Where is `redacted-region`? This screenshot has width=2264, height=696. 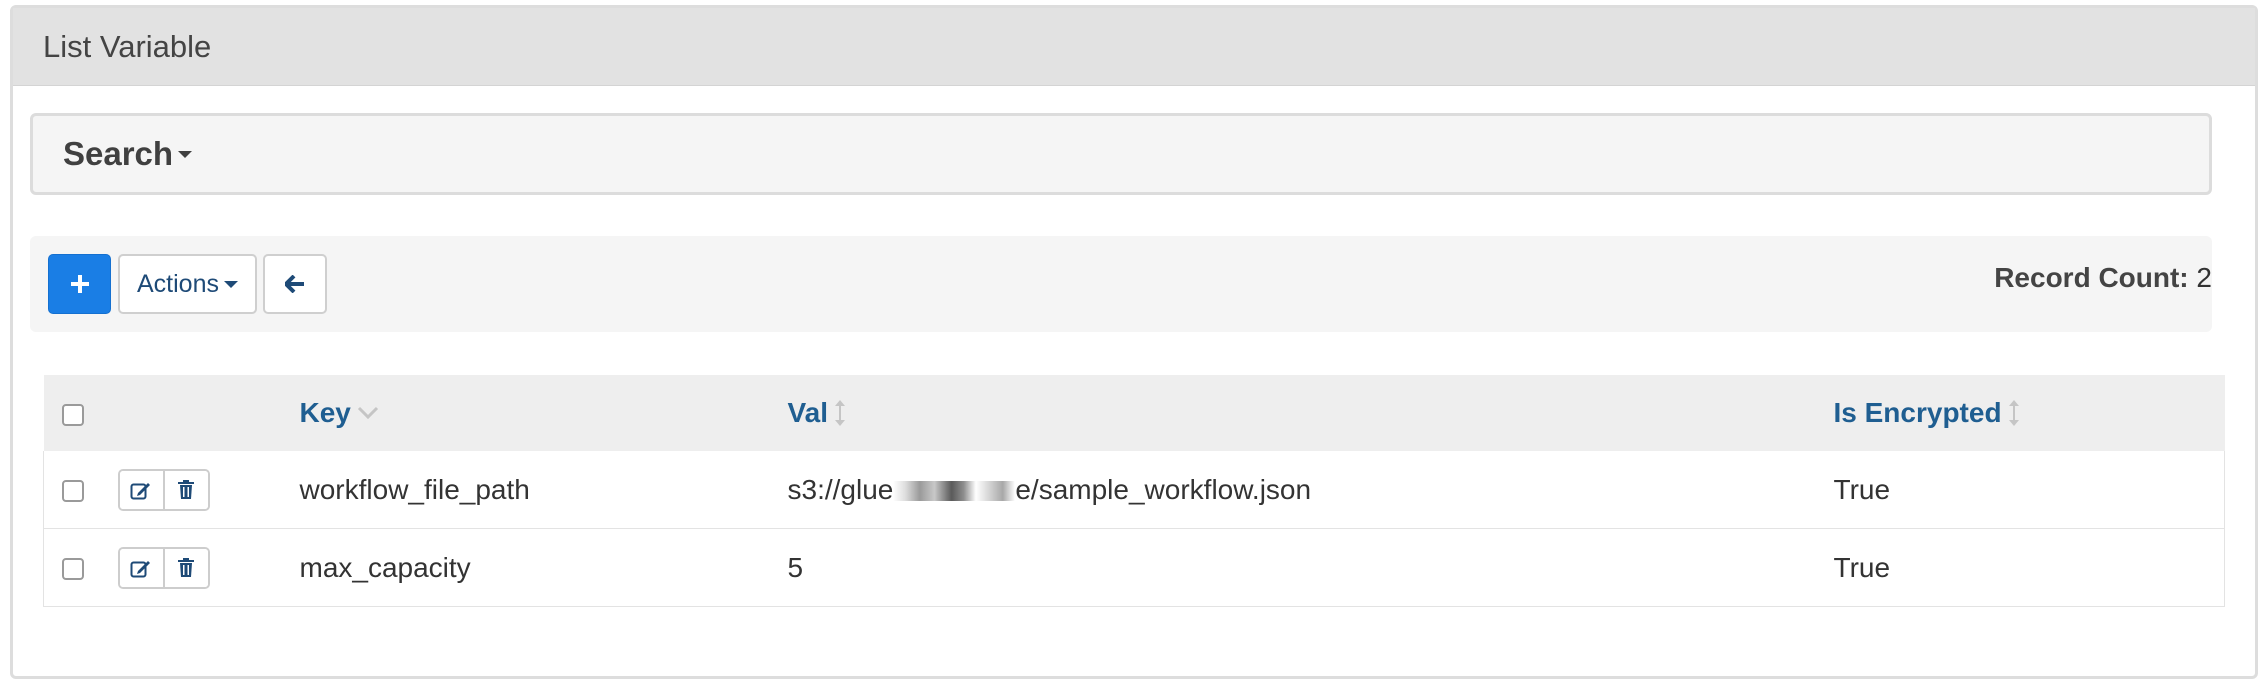
redacted-region is located at coordinates (954, 491).